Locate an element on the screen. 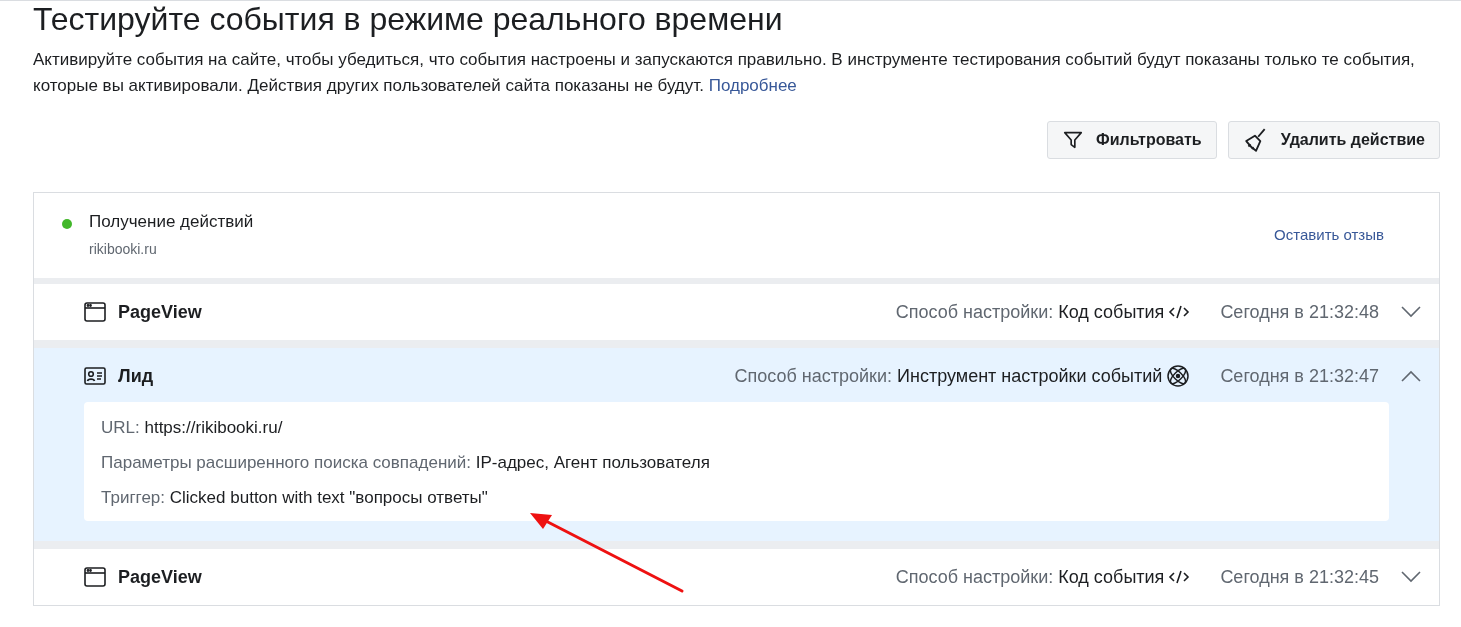  event-row: PageView Способ настройки: Код события Сегодня в 21:32:45 is located at coordinates (736, 577).